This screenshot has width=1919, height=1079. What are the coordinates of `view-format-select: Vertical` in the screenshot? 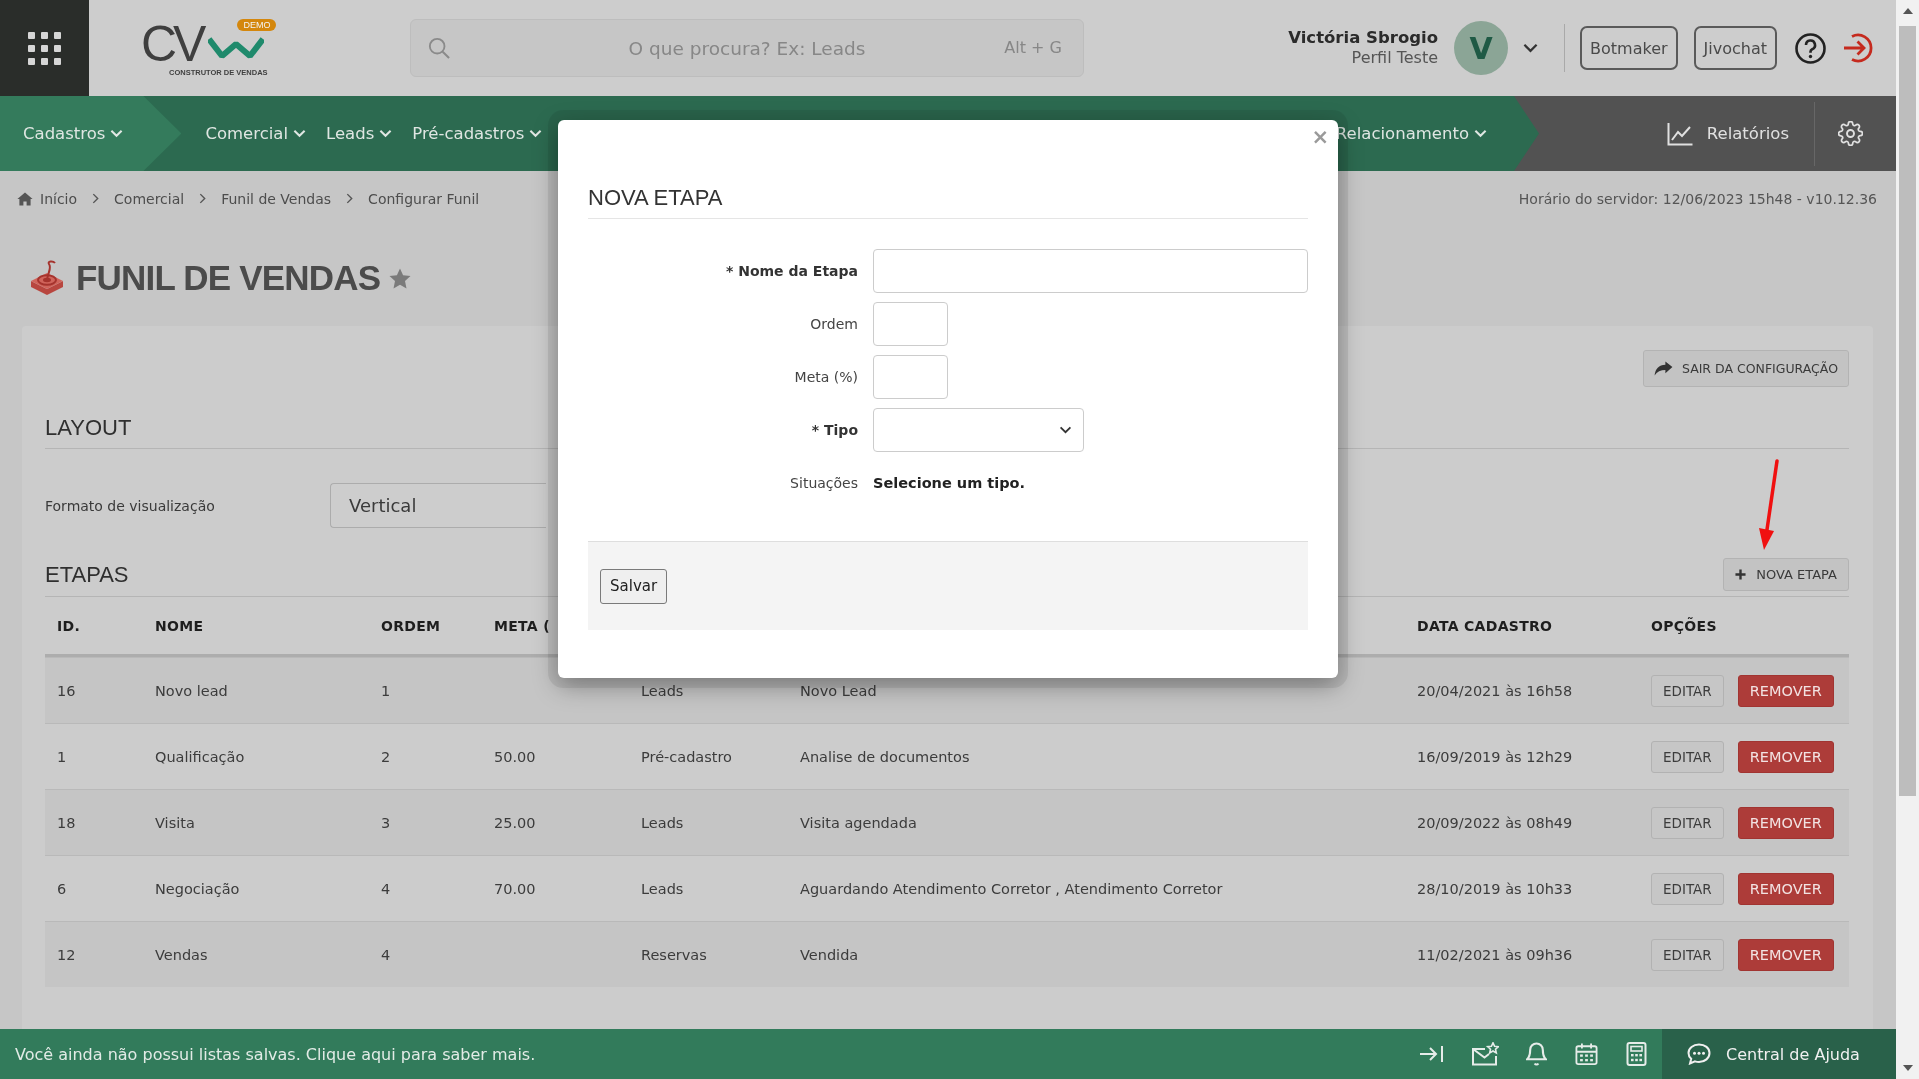 It's located at (438, 505).